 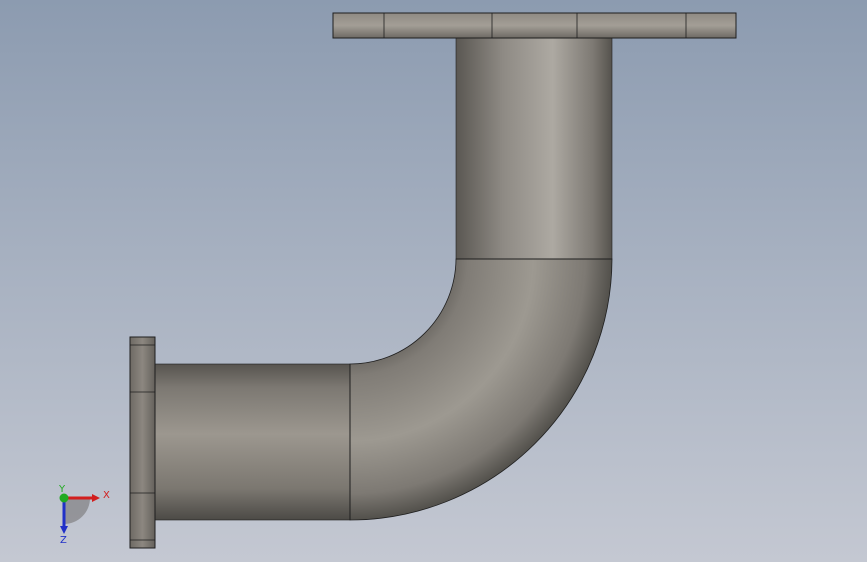 What do you see at coordinates (63, 540) in the screenshot?
I see `z-axis-label: Z` at bounding box center [63, 540].